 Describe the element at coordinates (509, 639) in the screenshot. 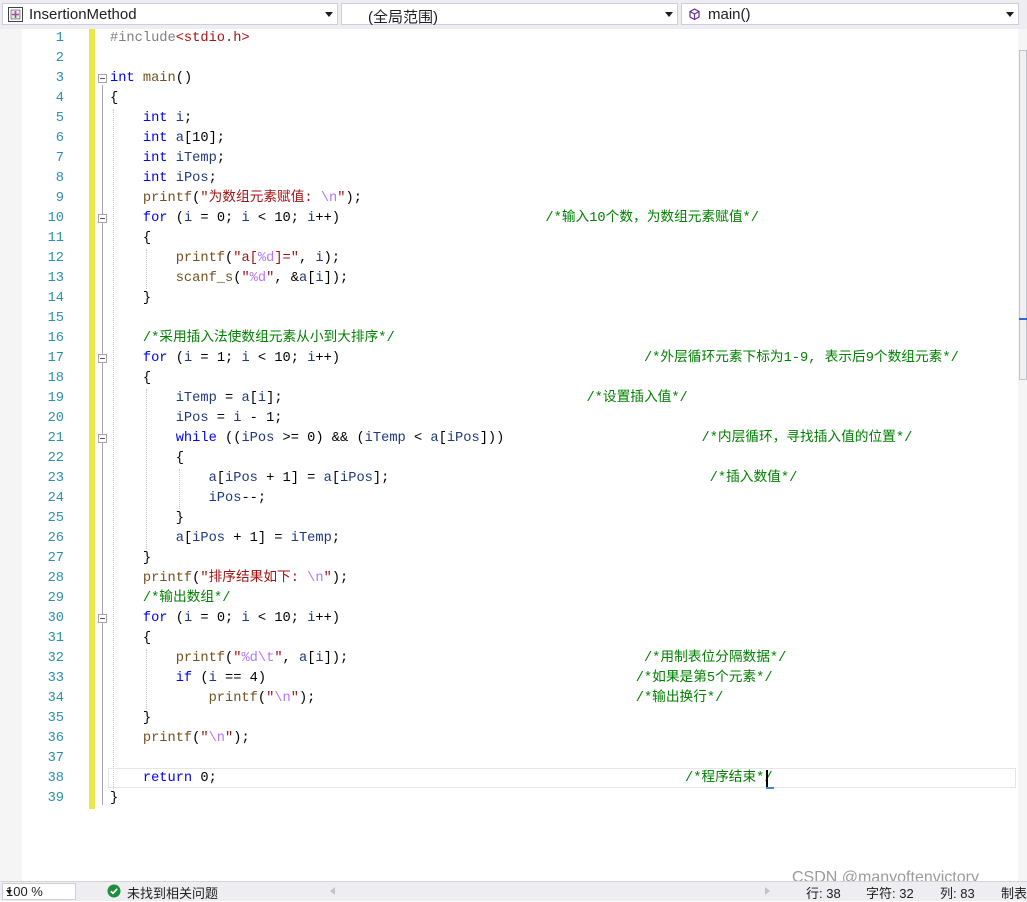

I see `code-line: 31 {` at that location.